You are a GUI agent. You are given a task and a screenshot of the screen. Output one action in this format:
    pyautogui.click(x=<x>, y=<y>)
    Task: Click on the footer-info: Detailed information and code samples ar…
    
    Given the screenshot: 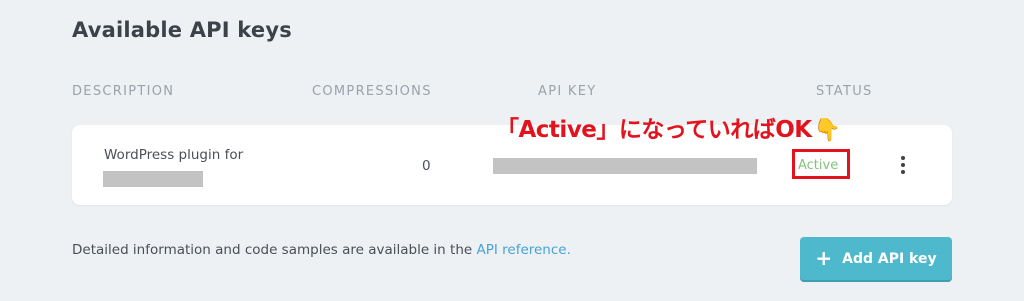 What is the action you would take?
    pyautogui.click(x=321, y=250)
    